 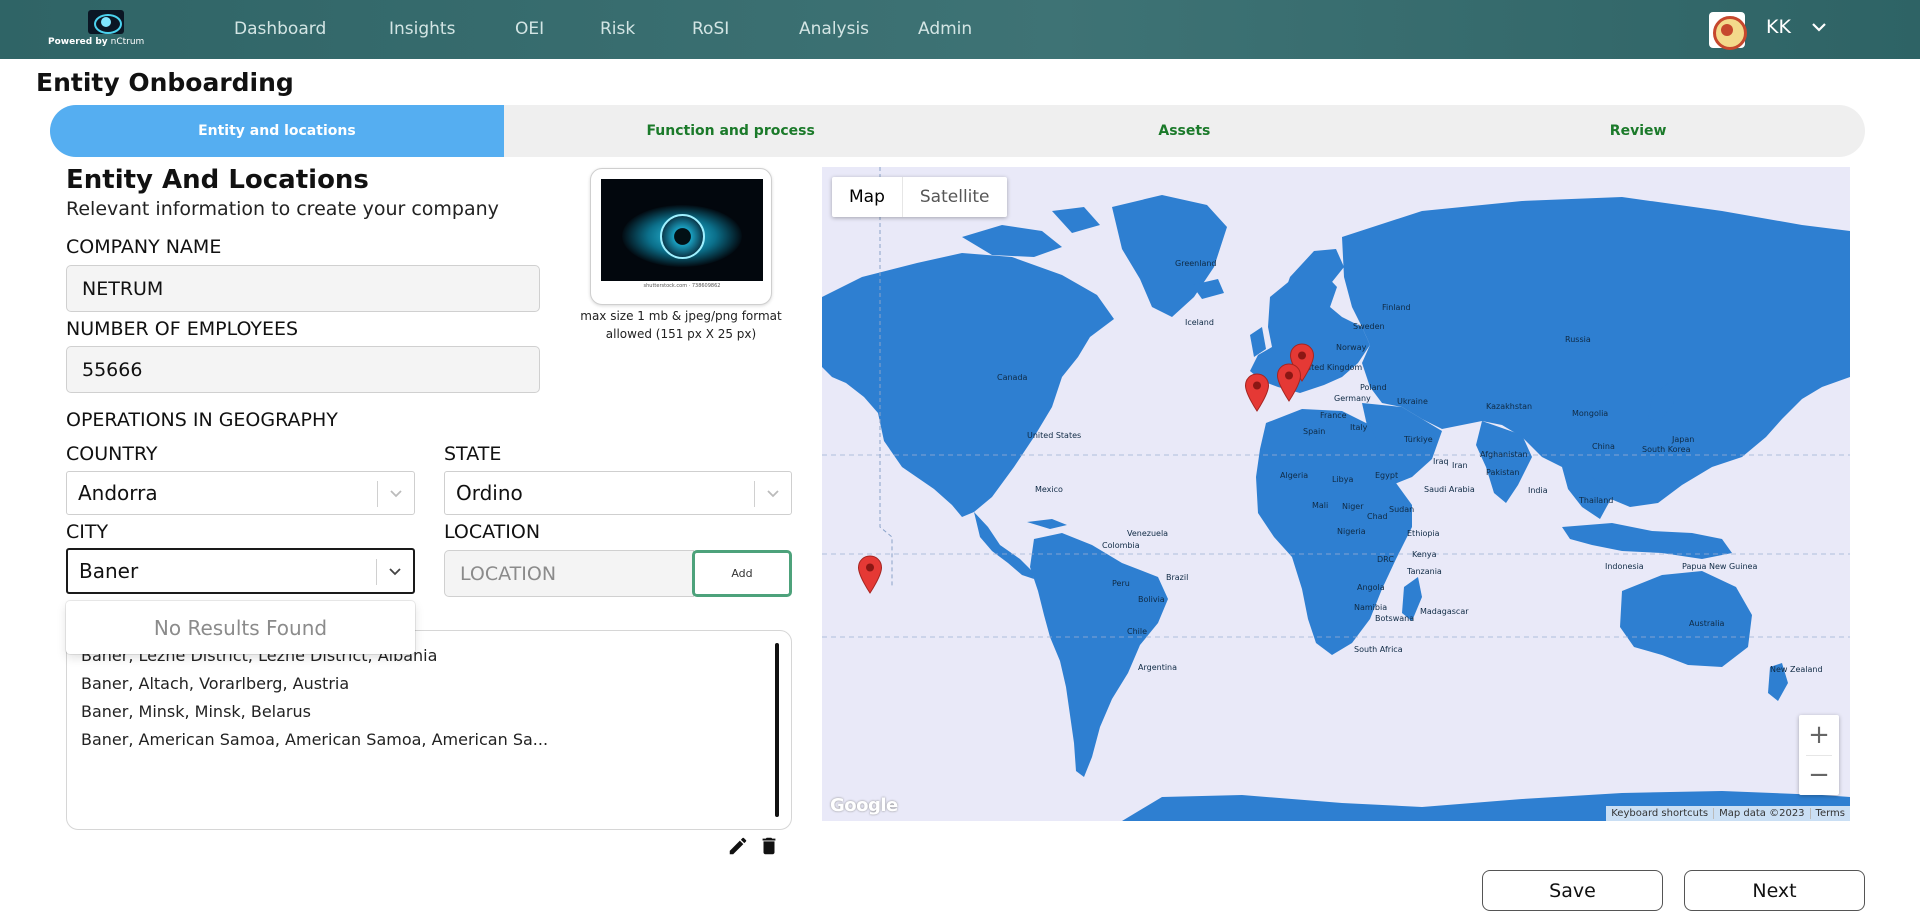 What do you see at coordinates (1707, 623) in the screenshot?
I see `map-label: Australia` at bounding box center [1707, 623].